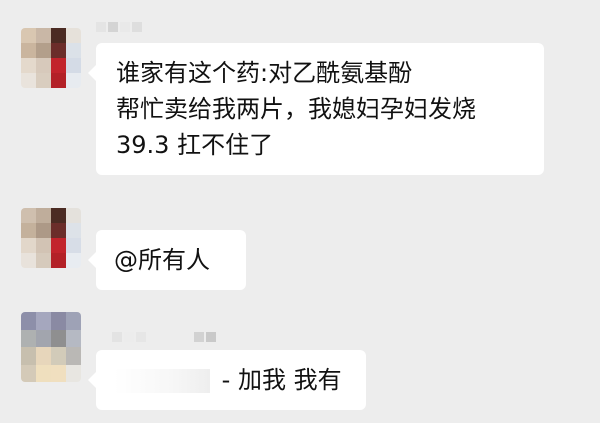  I want to click on message-bubble: @所有人, so click(167, 260).